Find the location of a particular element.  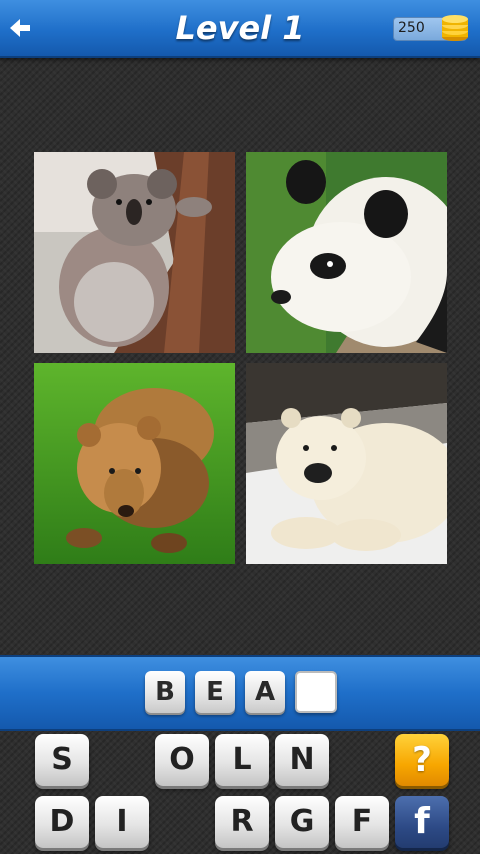

letter-key-l: L is located at coordinates (242, 760).